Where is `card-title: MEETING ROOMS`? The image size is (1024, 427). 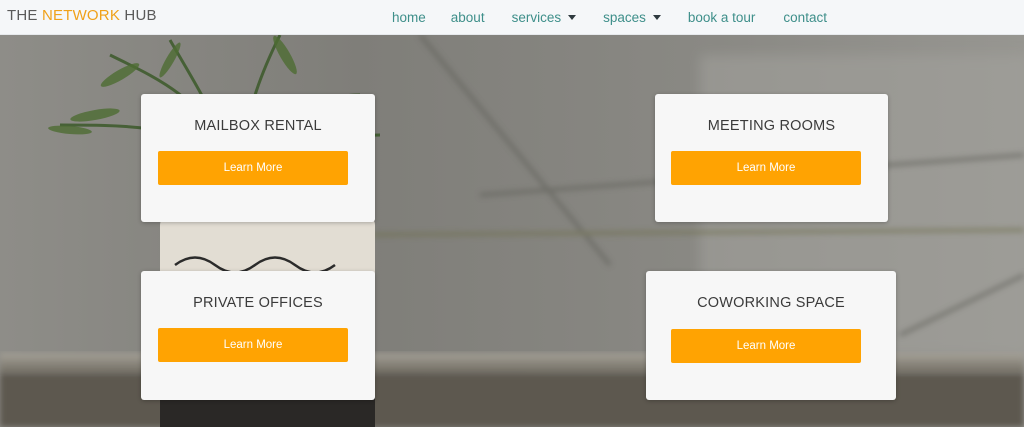
card-title: MEETING ROOMS is located at coordinates (771, 126).